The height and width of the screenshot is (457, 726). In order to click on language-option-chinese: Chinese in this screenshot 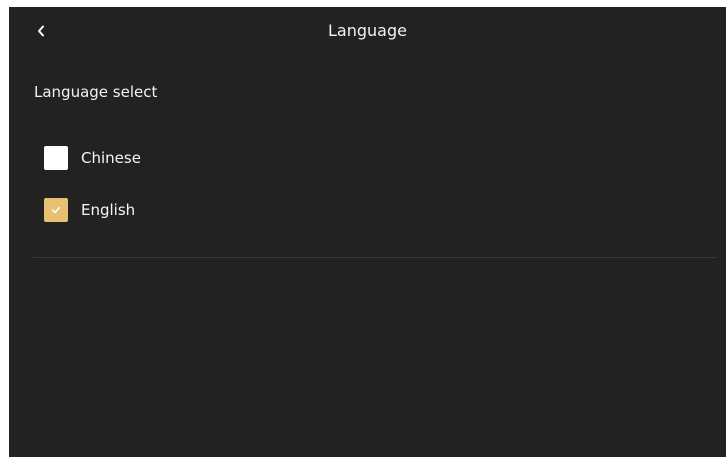, I will do `click(92, 158)`.